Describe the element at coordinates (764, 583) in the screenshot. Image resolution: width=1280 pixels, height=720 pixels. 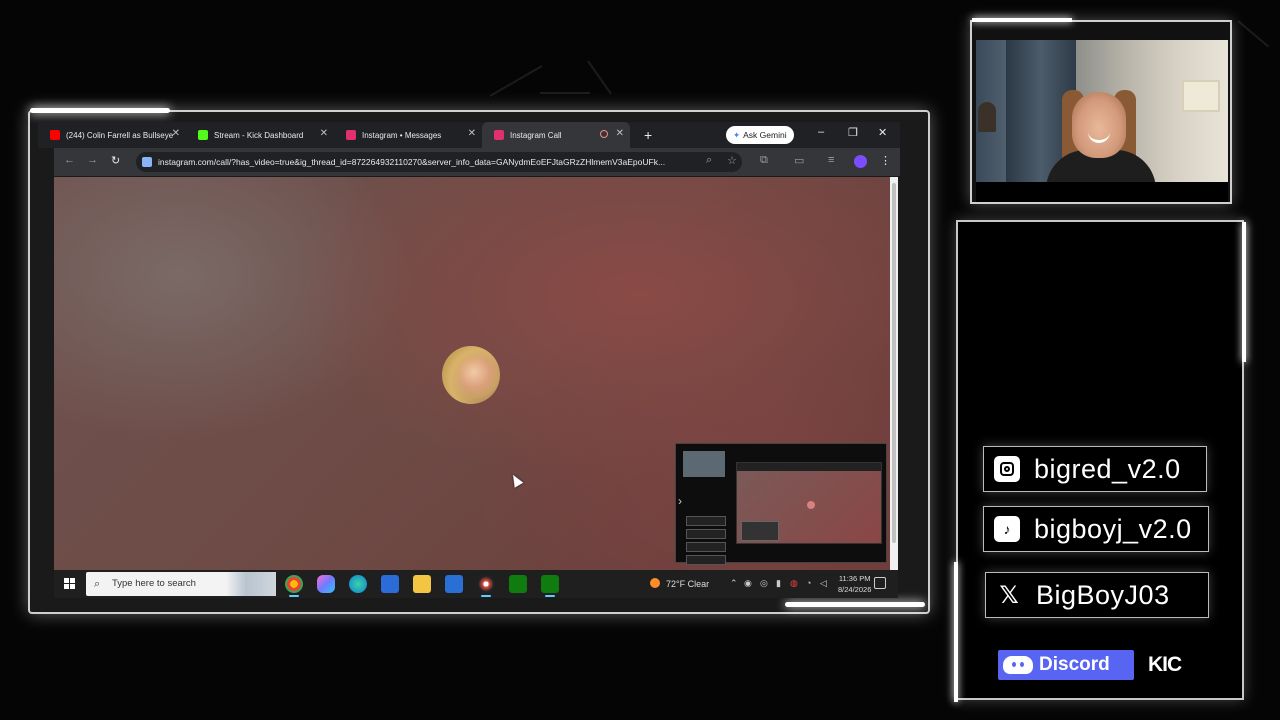
I see `tray-app-icon: ◎` at that location.